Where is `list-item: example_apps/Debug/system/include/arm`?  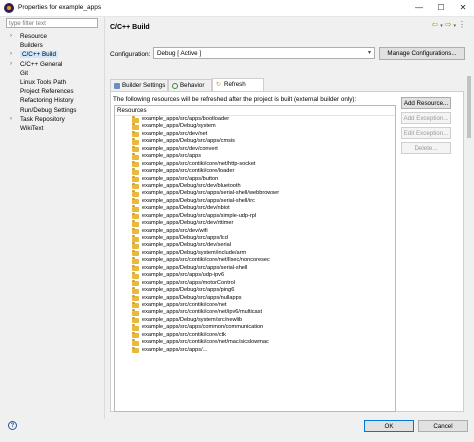
list-item: example_apps/Debug/system/include/arm is located at coordinates (255, 253).